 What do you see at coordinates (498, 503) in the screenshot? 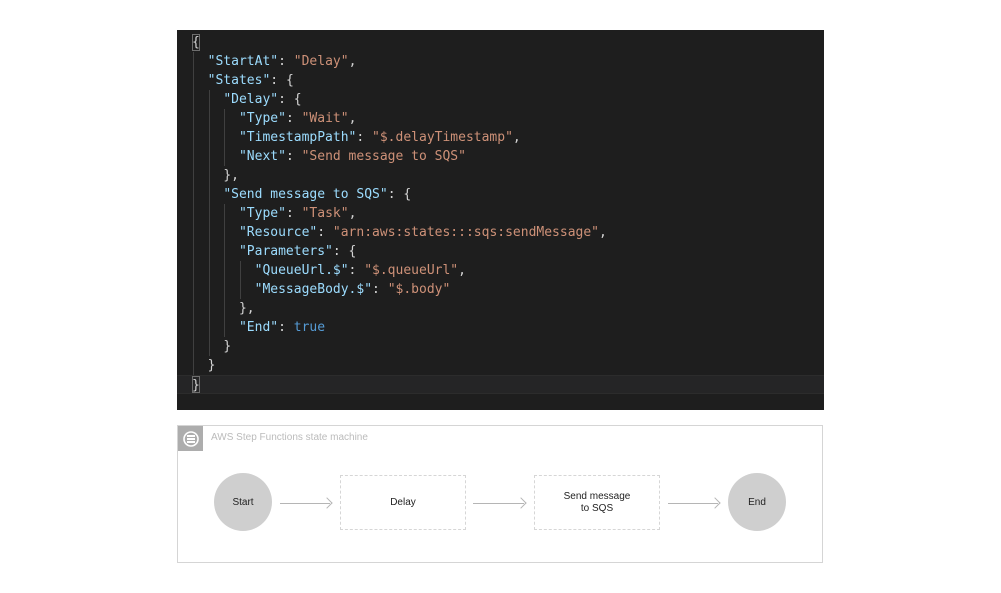
I see `arrow-delay-to-send` at bounding box center [498, 503].